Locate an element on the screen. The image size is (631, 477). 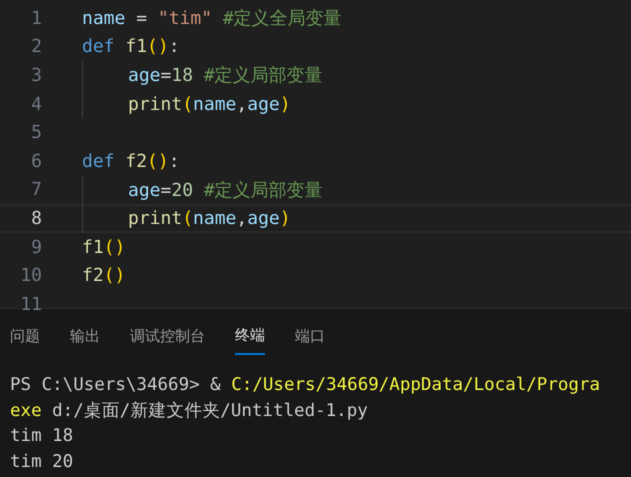
line-number: 6 is located at coordinates (36, 161).